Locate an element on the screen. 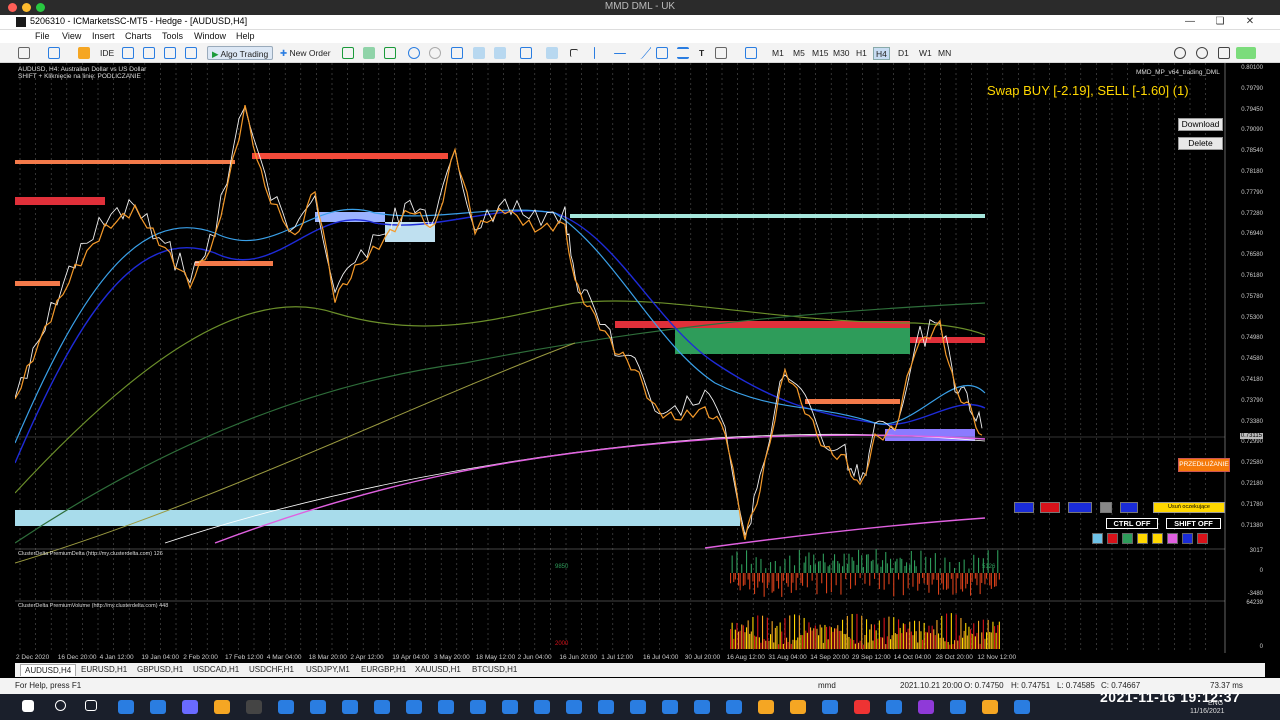 The height and width of the screenshot is (720, 1280). menu-view: View is located at coordinates (71, 36).